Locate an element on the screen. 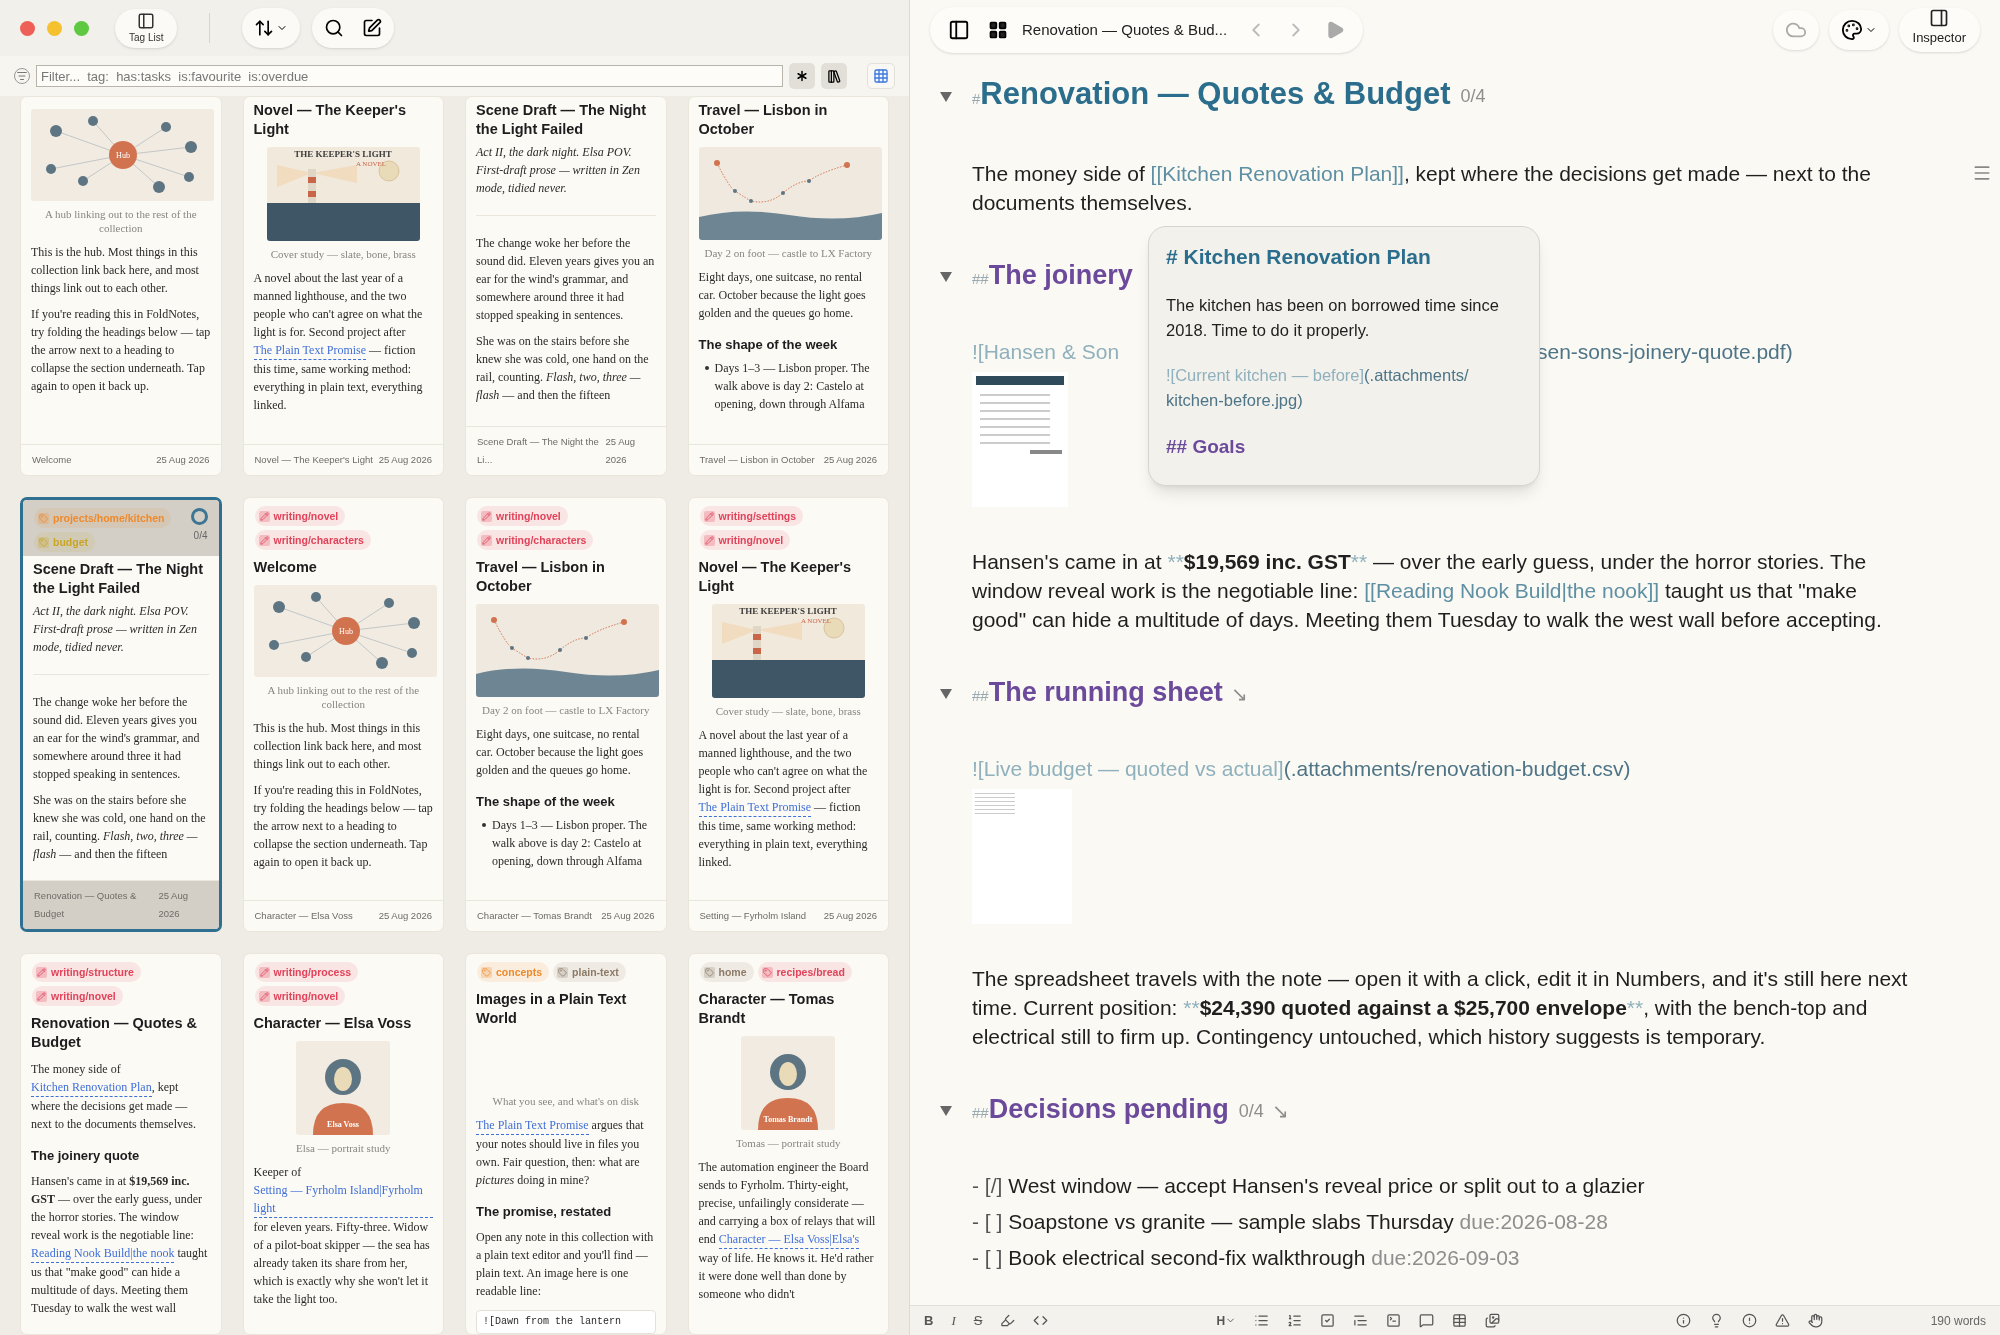  bold-button: B is located at coordinates (929, 1320).